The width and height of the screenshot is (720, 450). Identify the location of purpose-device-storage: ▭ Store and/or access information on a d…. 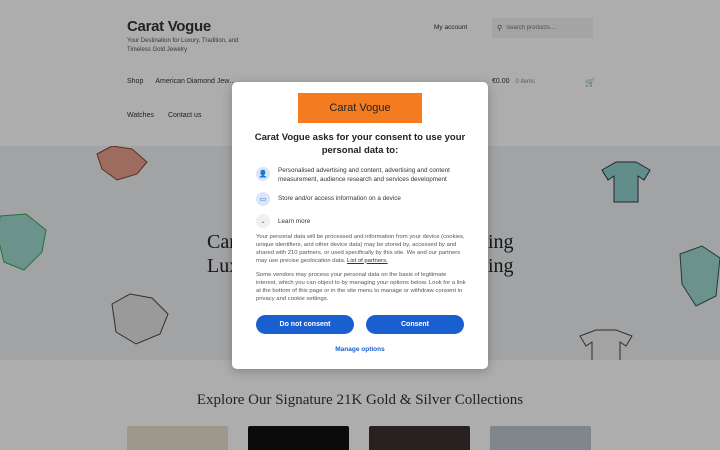
(362, 199).